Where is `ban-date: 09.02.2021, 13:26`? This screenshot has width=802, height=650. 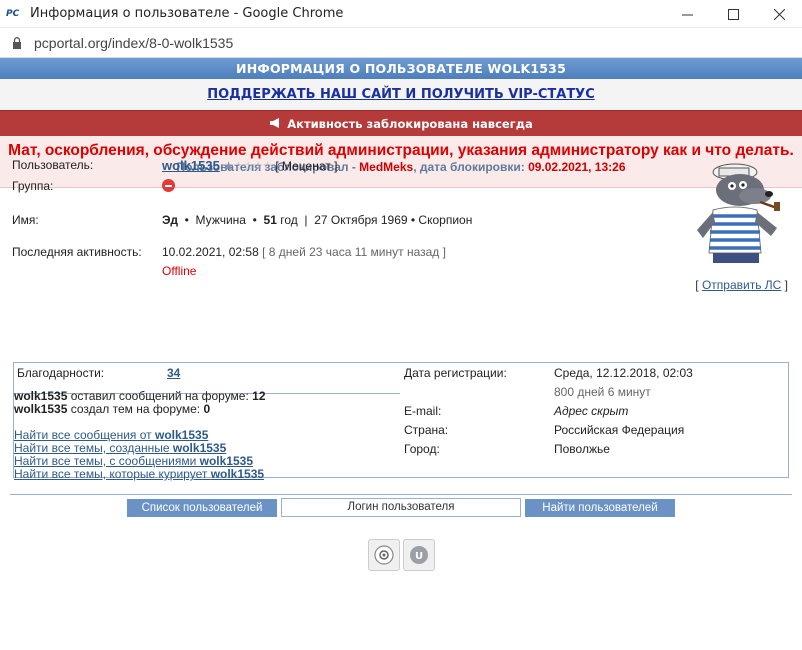
ban-date: 09.02.2021, 13:26 is located at coordinates (577, 167).